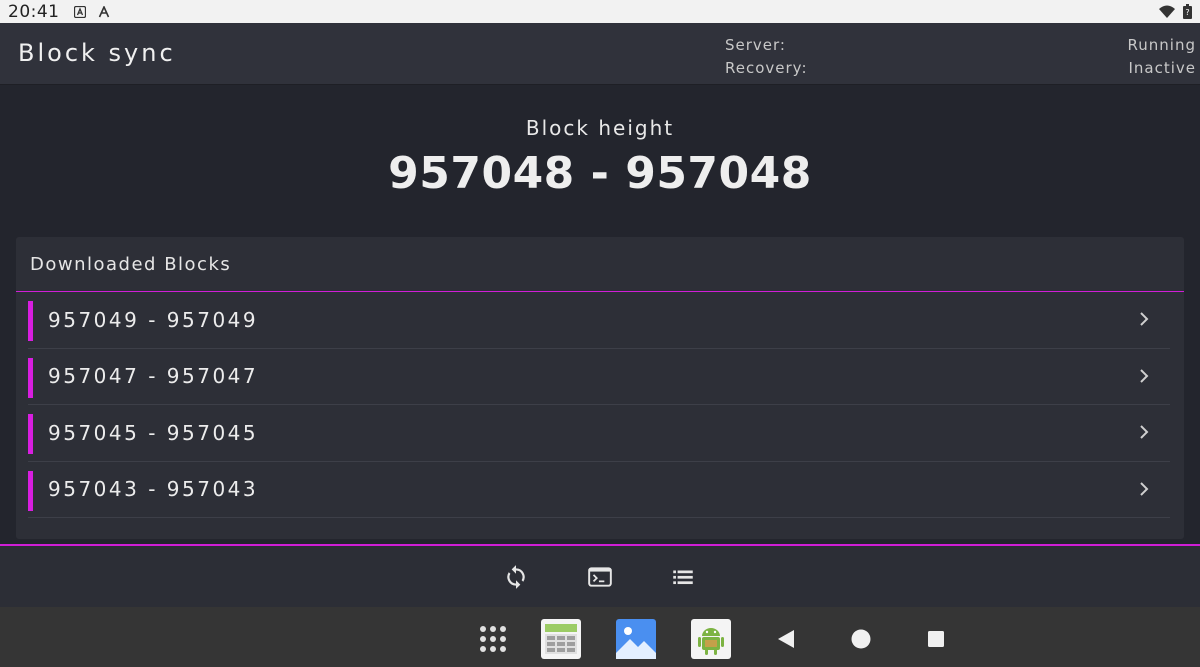 Image resolution: width=1200 pixels, height=667 pixels. I want to click on back-icon, so click(787, 639).